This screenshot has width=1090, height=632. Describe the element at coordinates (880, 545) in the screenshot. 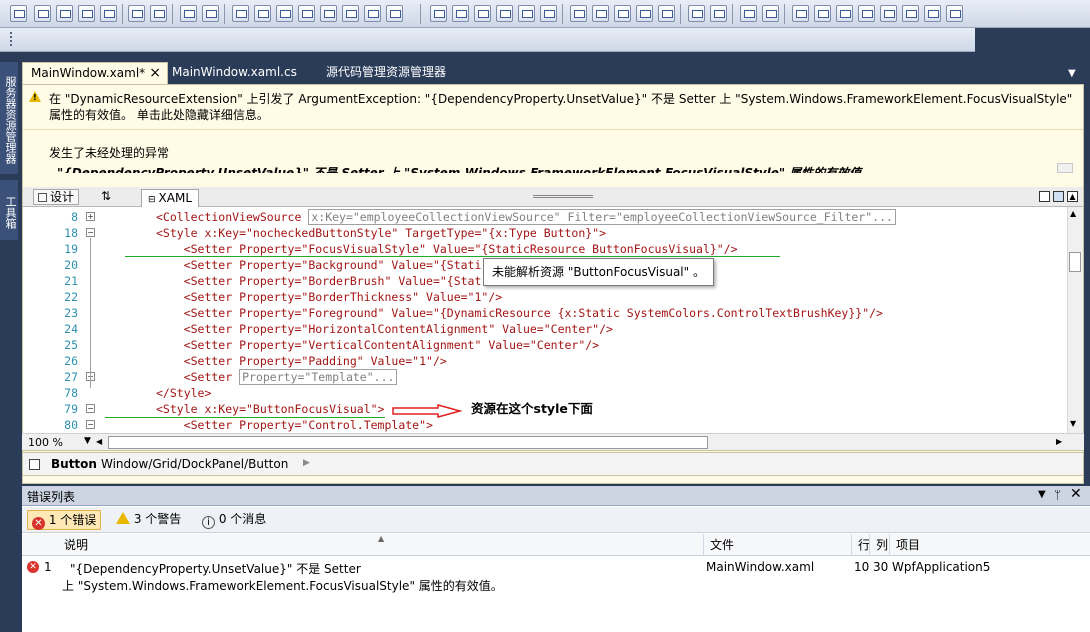

I see `column-header-column: 列` at that location.